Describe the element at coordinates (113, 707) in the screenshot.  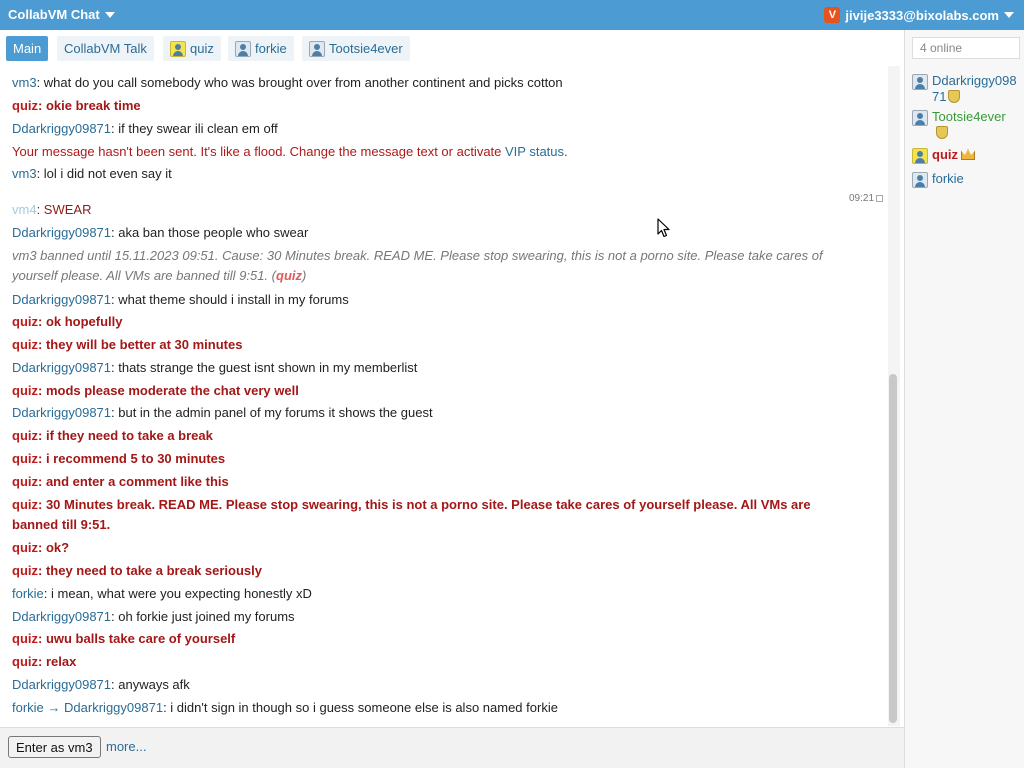
I see `message-recipient: Ddarkriggy09871` at that location.